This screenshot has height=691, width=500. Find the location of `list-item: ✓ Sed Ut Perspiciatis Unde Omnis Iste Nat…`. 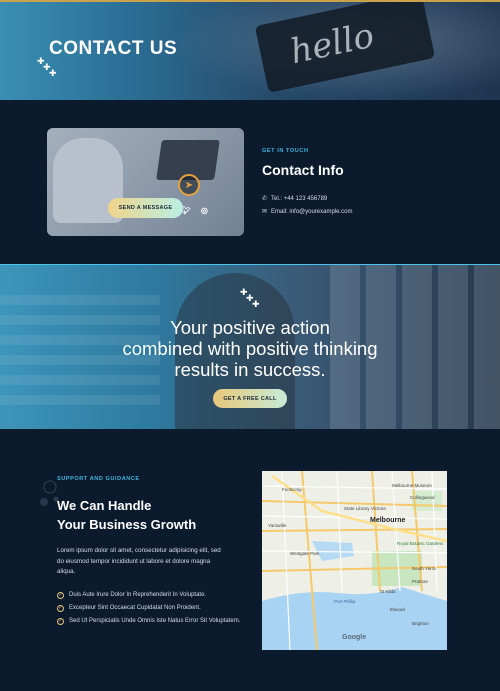

list-item: ✓ Sed Ut Perspiciatis Unde Omnis Iste Nat… is located at coordinates (149, 621).